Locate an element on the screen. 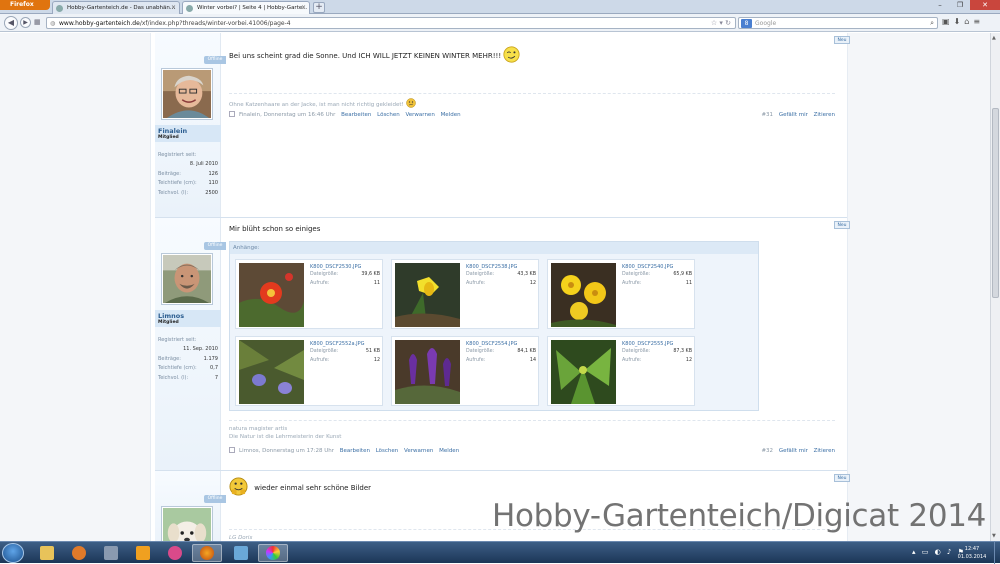 The height and width of the screenshot is (564, 1000). username-link: Limnos is located at coordinates (188, 316).